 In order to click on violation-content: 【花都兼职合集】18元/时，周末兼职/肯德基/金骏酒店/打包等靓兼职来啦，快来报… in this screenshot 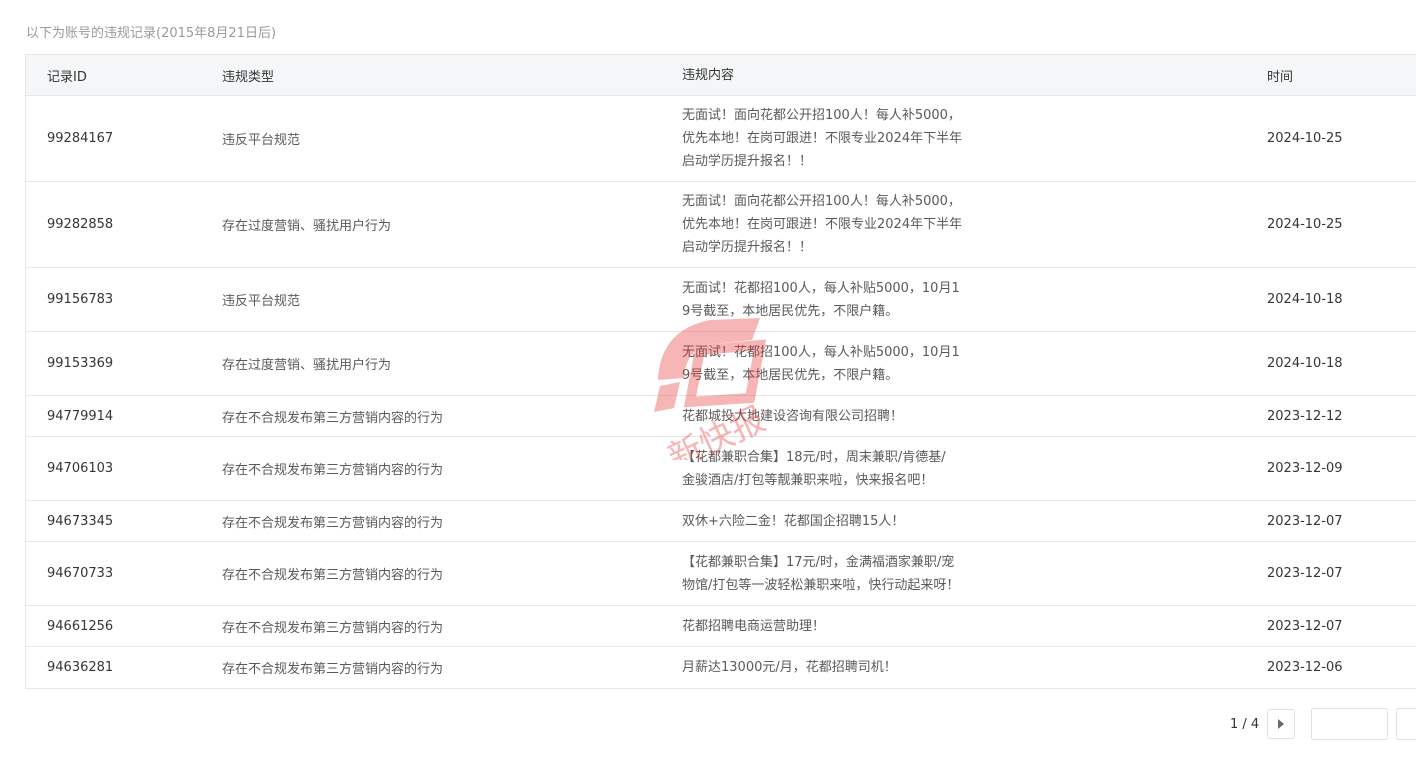, I will do `click(837, 469)`.